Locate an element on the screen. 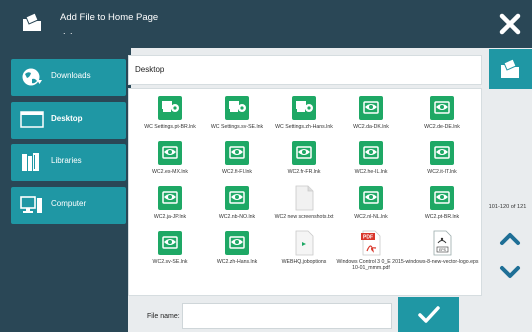  file-tile: WC2.pt-BR.lnk is located at coordinates (442, 204).